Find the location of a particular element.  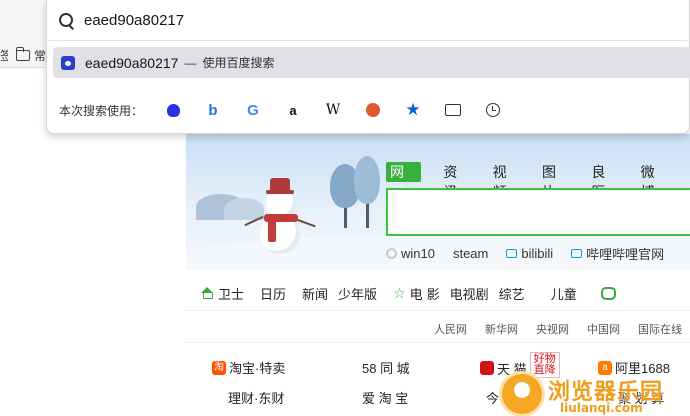

google-icon: G is located at coordinates (253, 110).